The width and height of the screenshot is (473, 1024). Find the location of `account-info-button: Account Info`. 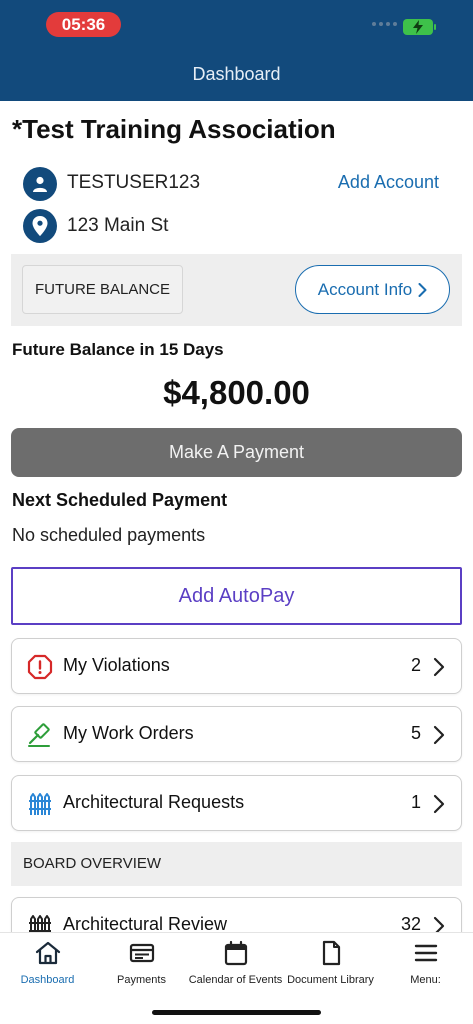

account-info-button: Account Info is located at coordinates (372, 289).